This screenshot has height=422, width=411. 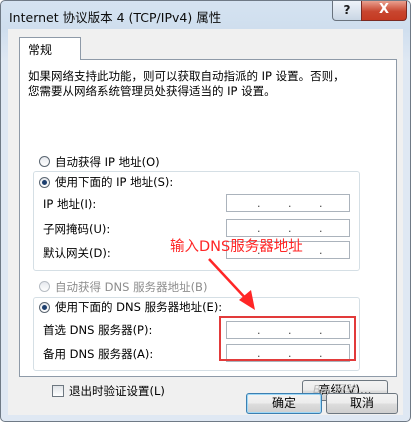 I want to click on info-line-2: 您需要从网络系统管理员处获得适当的 IP 设置。, so click(x=152, y=91).